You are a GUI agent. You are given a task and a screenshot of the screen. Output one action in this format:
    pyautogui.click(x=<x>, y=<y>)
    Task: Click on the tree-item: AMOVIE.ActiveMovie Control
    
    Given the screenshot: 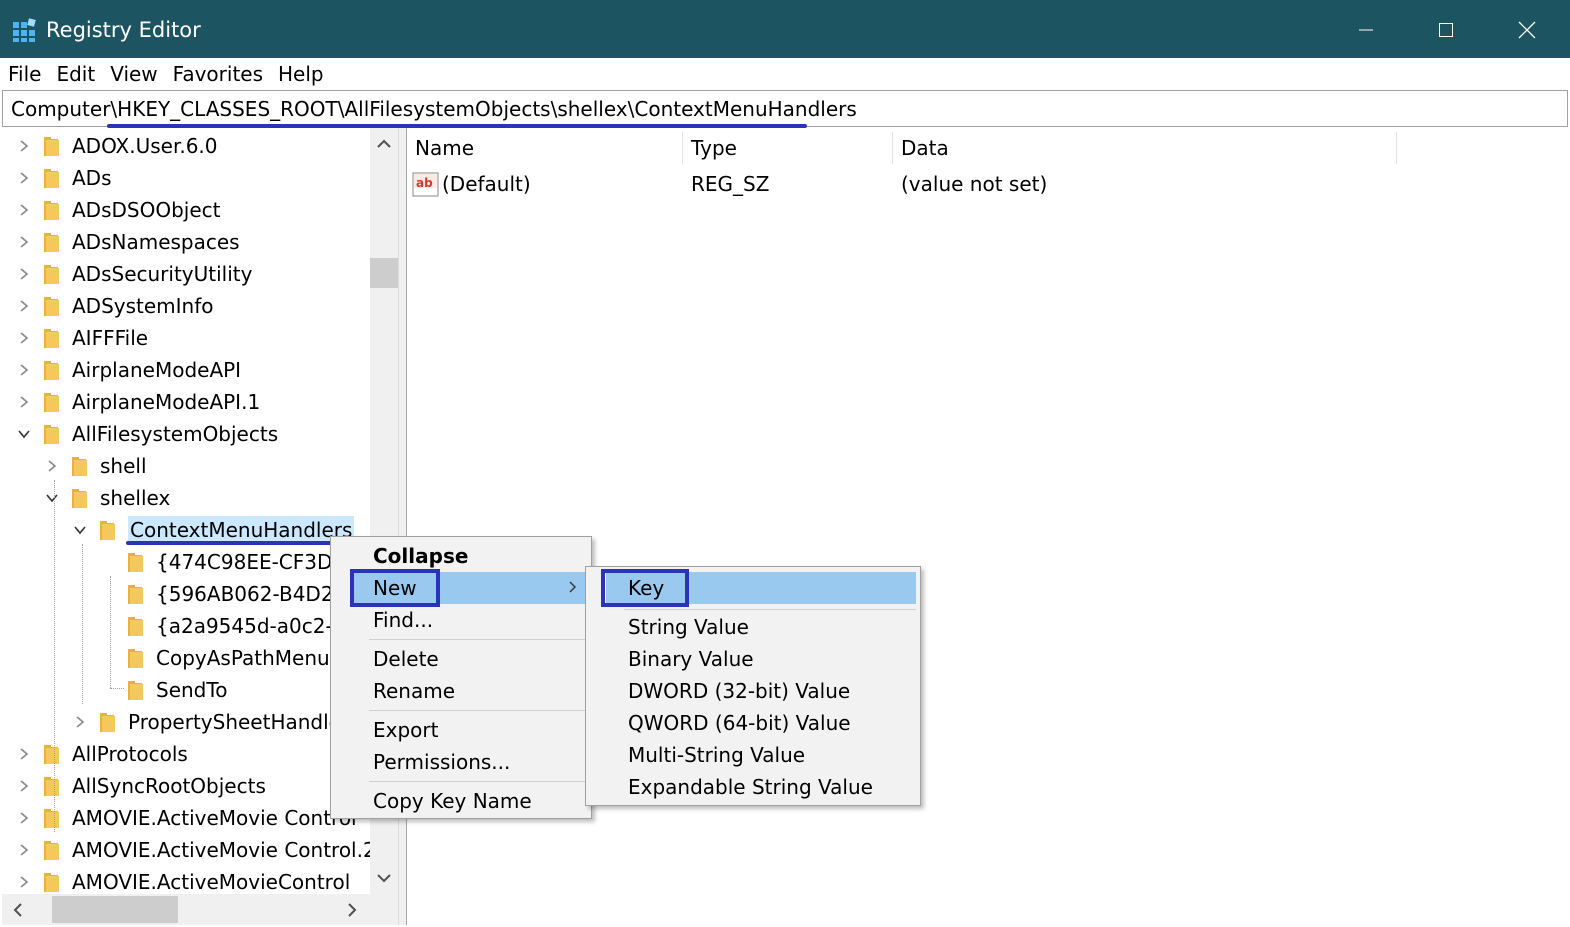 What is the action you would take?
    pyautogui.click(x=185, y=818)
    